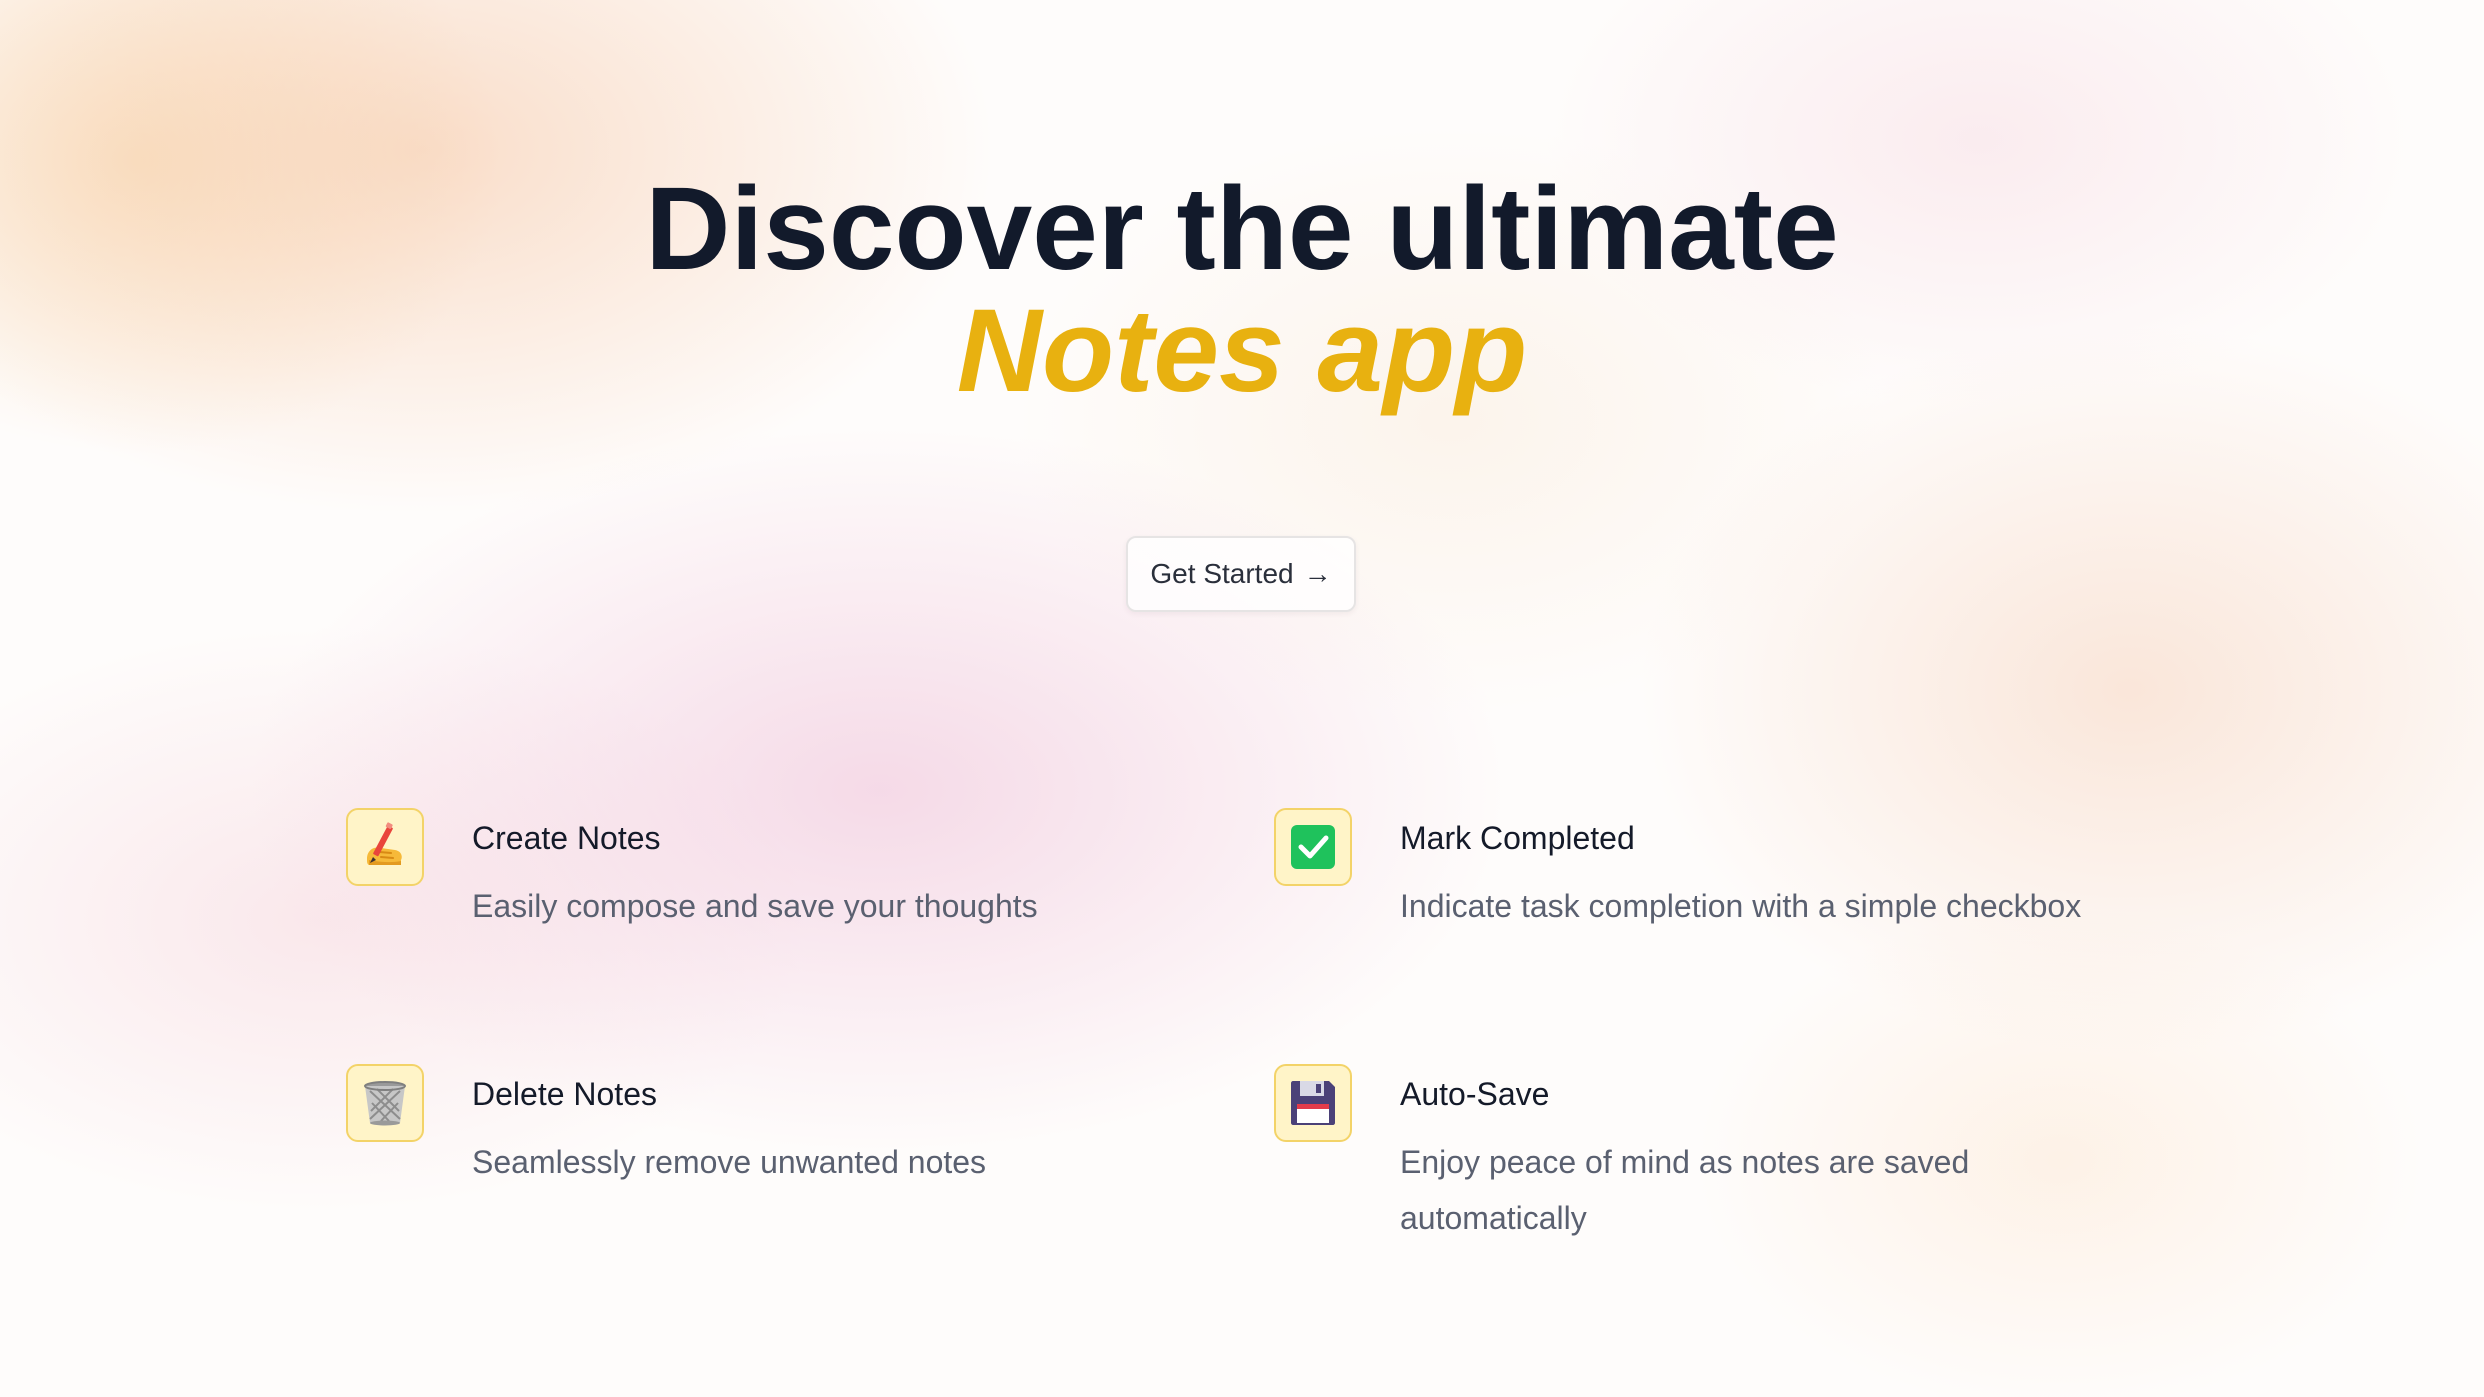 Image resolution: width=2484 pixels, height=1397 pixels. I want to click on feature-description: Easily compose and save your thoughts, so click(755, 906).